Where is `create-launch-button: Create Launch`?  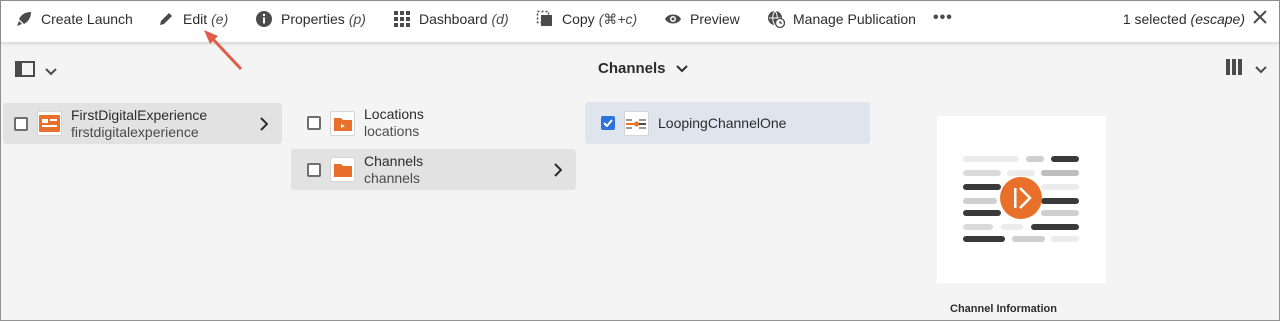
create-launch-button: Create Launch is located at coordinates (74, 19).